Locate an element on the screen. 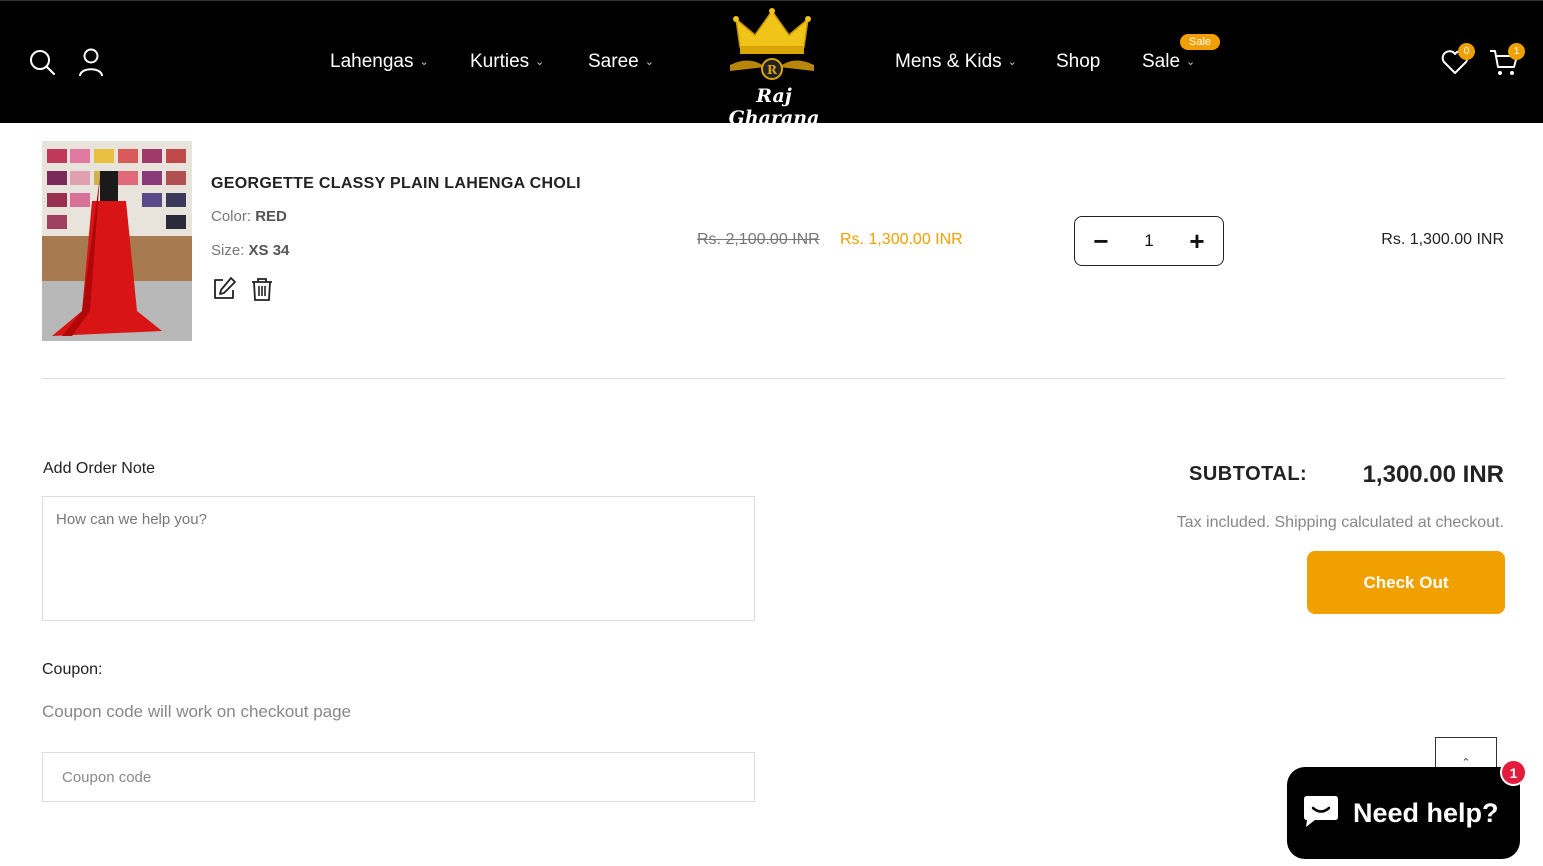  nav-label: Sale is located at coordinates (1161, 61).